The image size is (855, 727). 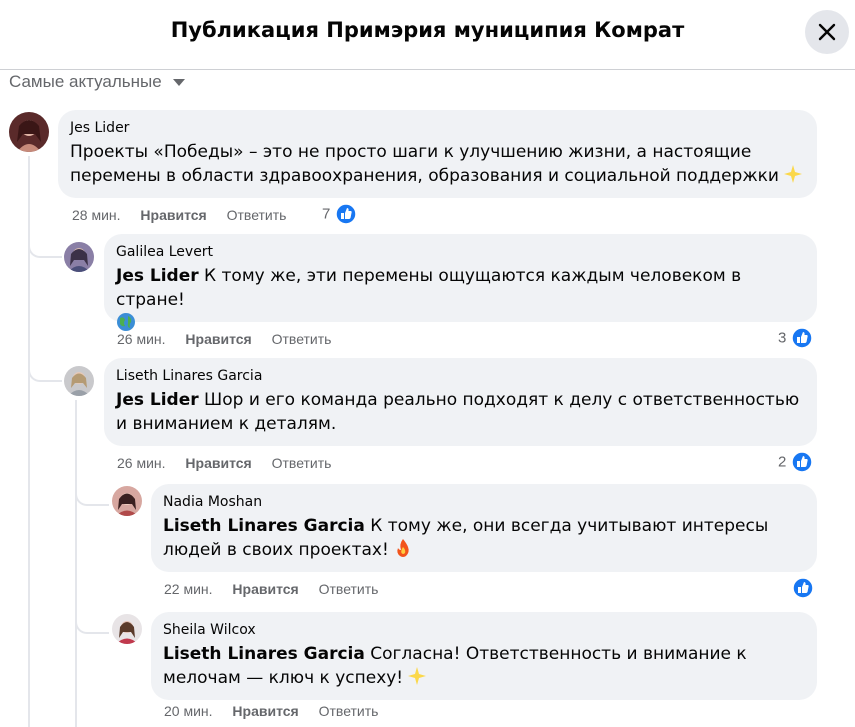 I want to click on sort-dropdown: Самые актуальные, so click(x=97, y=82).